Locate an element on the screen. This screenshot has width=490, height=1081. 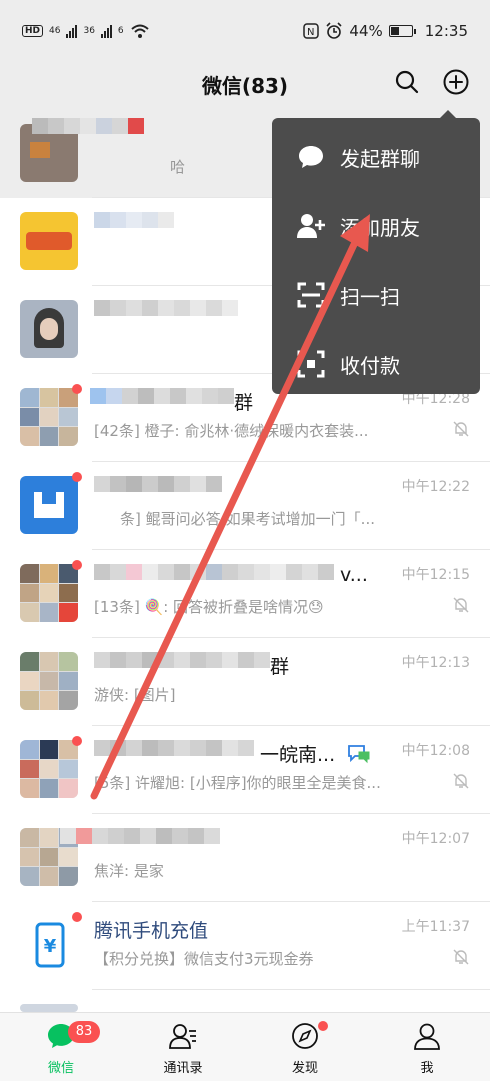
tab-me: 我 is located at coordinates (427, 1047).